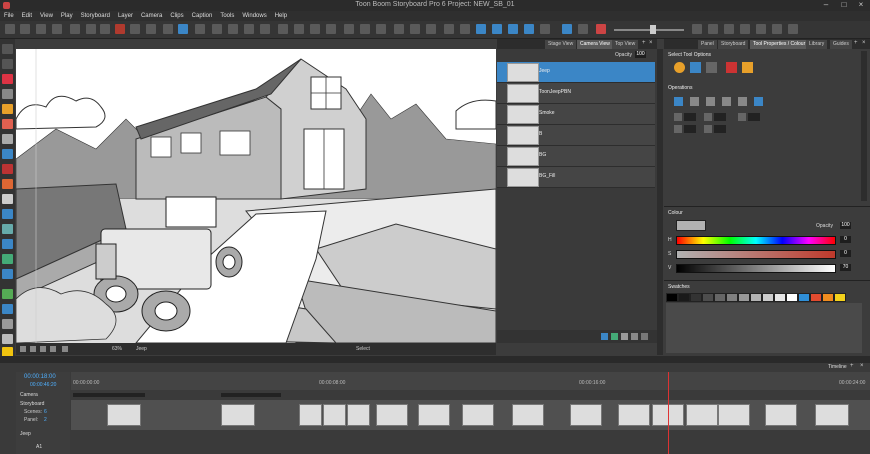 This screenshot has width=870, height=454. What do you see at coordinates (43, 349) in the screenshot?
I see `onion-toggle-icon` at bounding box center [43, 349].